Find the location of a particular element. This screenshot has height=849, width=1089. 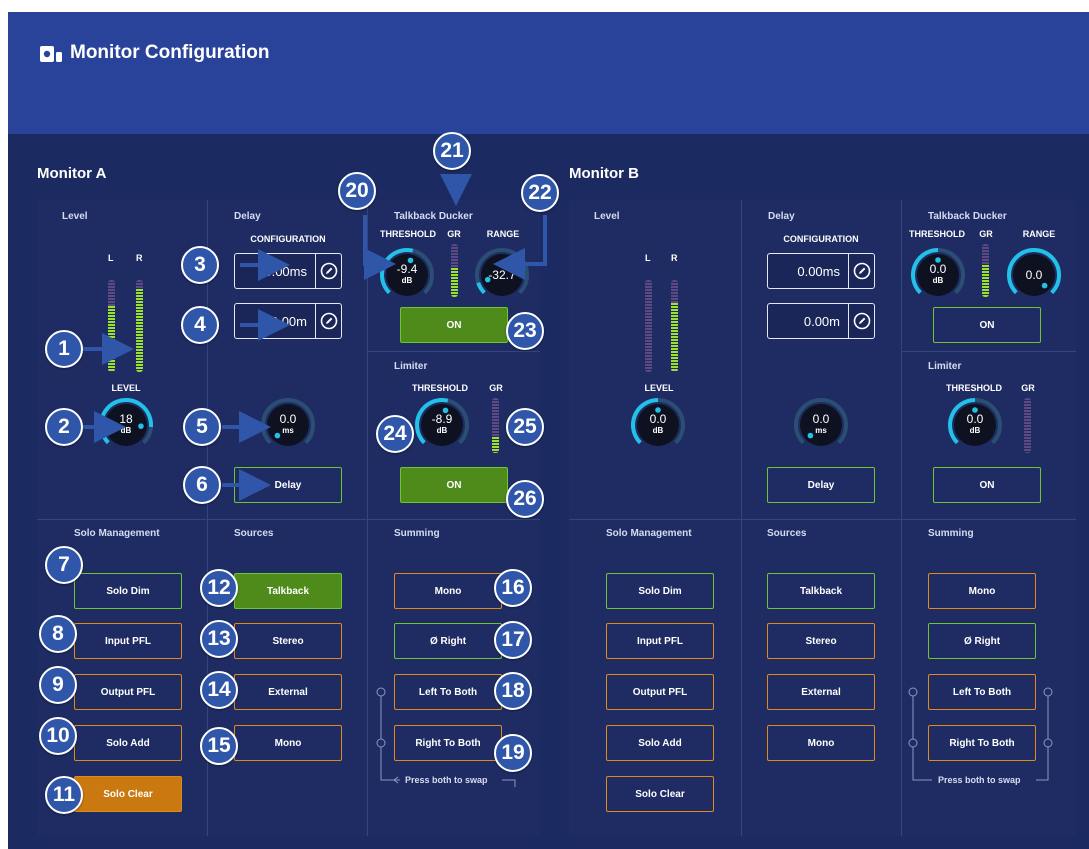

limiter-threshold-knob: -8.9 dB is located at coordinates (442, 425).